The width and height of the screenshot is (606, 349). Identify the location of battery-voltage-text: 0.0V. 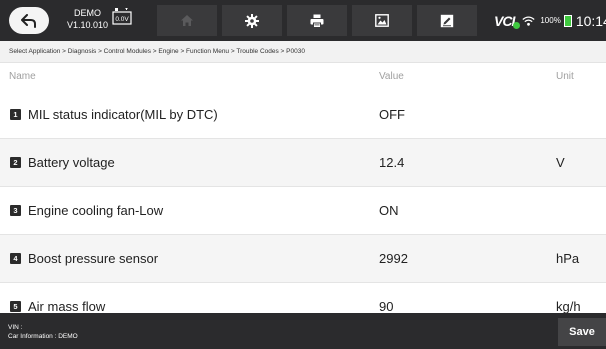
(122, 19).